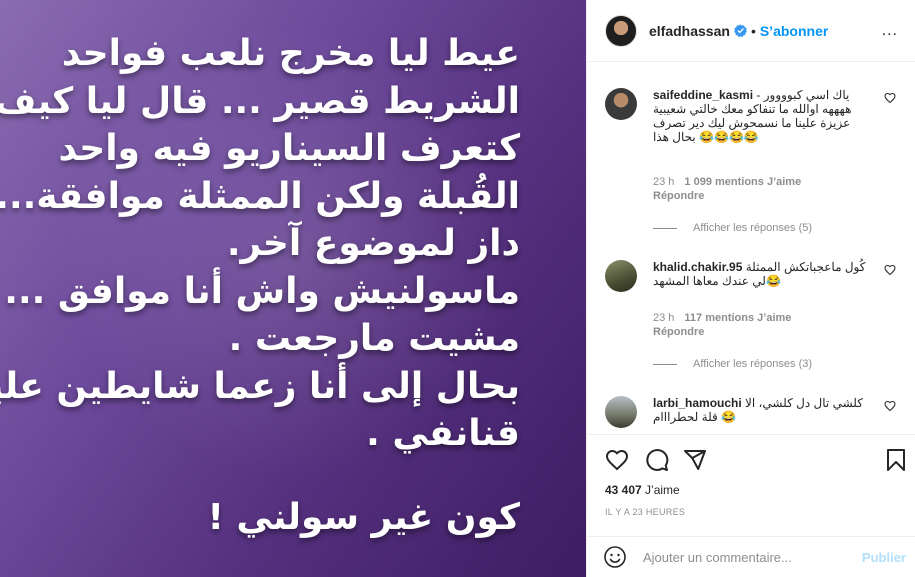 Image resolution: width=915 pixels, height=577 pixels. Describe the element at coordinates (697, 403) in the screenshot. I see `commenter-username: larbi_hamouchi` at that location.